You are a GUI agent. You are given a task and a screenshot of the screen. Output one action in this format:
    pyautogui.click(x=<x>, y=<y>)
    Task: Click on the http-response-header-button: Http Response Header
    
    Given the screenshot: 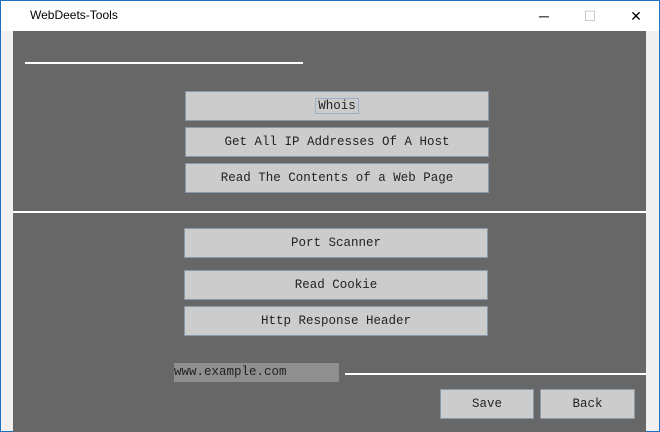 What is the action you would take?
    pyautogui.click(x=336, y=321)
    